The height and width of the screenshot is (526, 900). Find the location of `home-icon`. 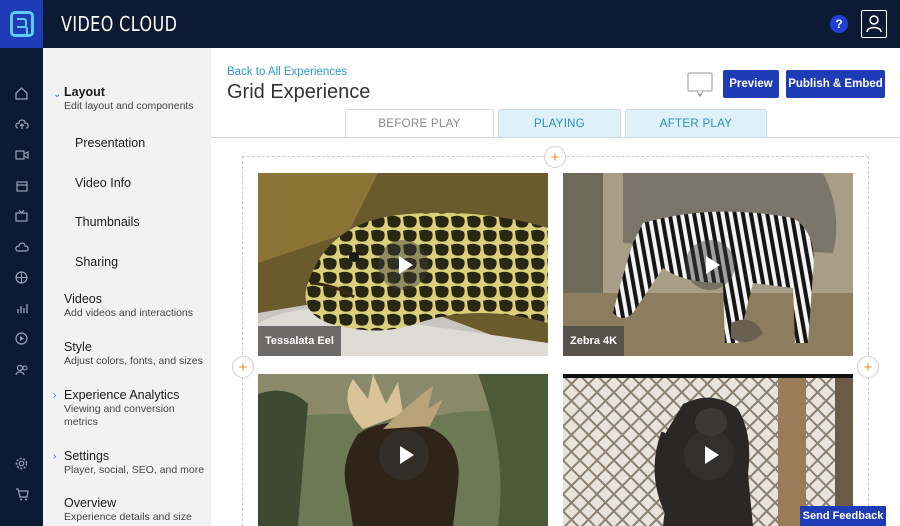

home-icon is located at coordinates (21, 93).